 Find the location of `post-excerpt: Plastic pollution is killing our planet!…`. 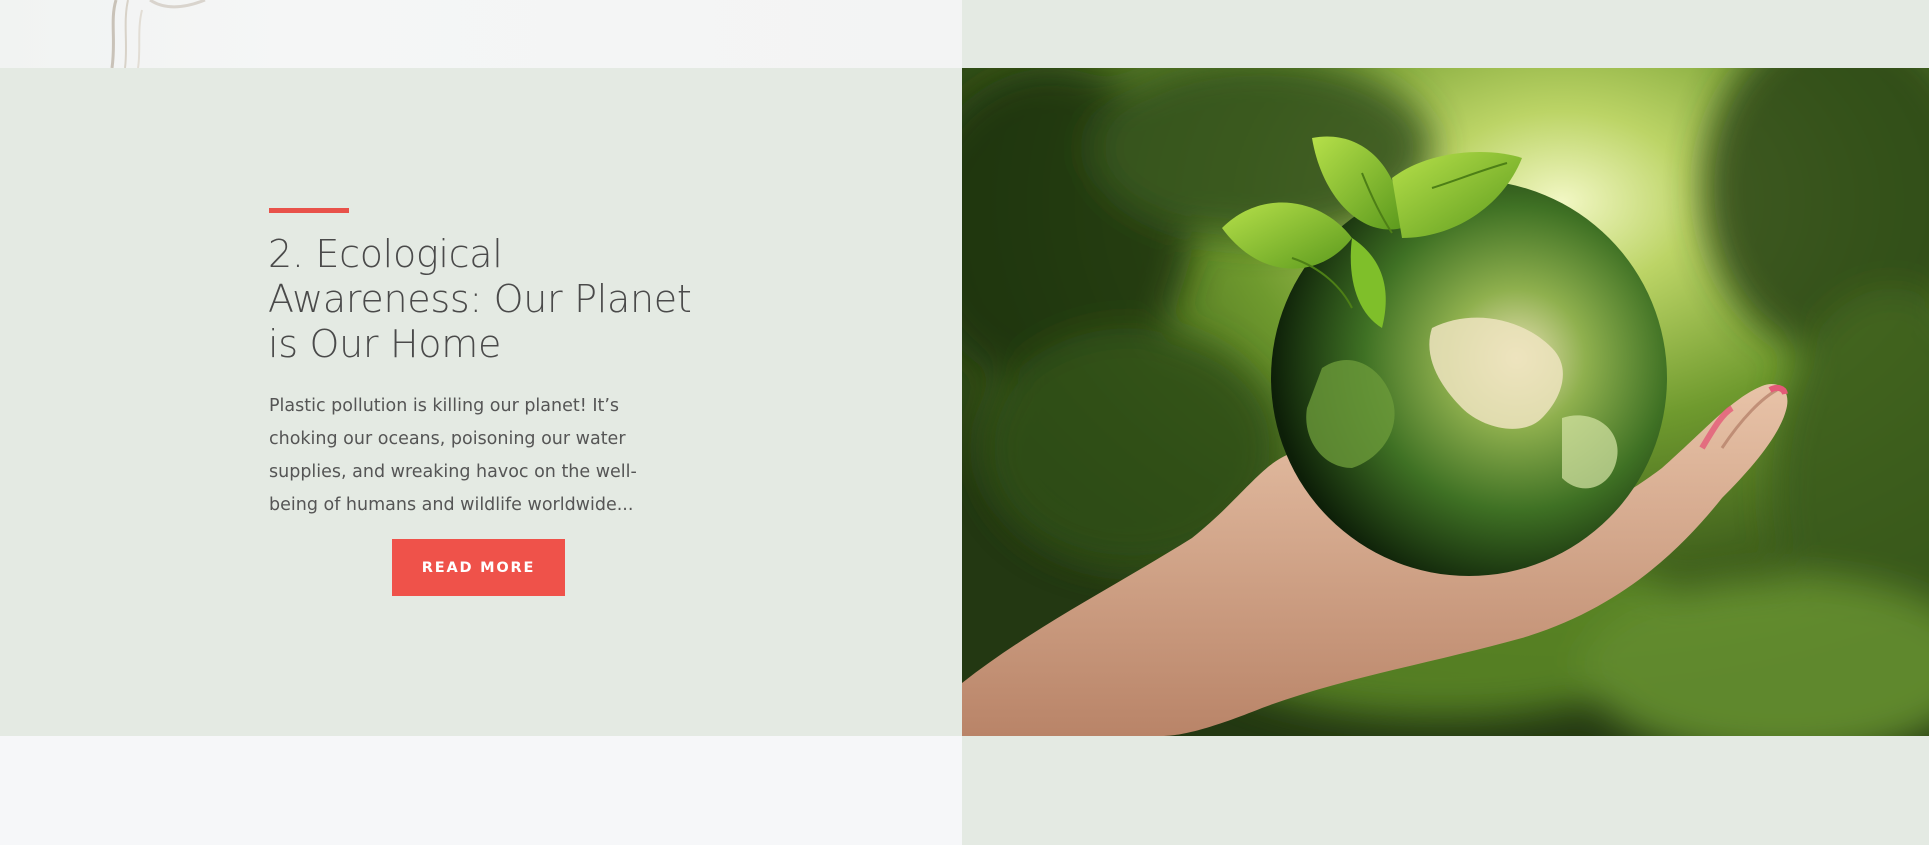

post-excerpt: Plastic pollution is killing our planet!… is located at coordinates (453, 455).